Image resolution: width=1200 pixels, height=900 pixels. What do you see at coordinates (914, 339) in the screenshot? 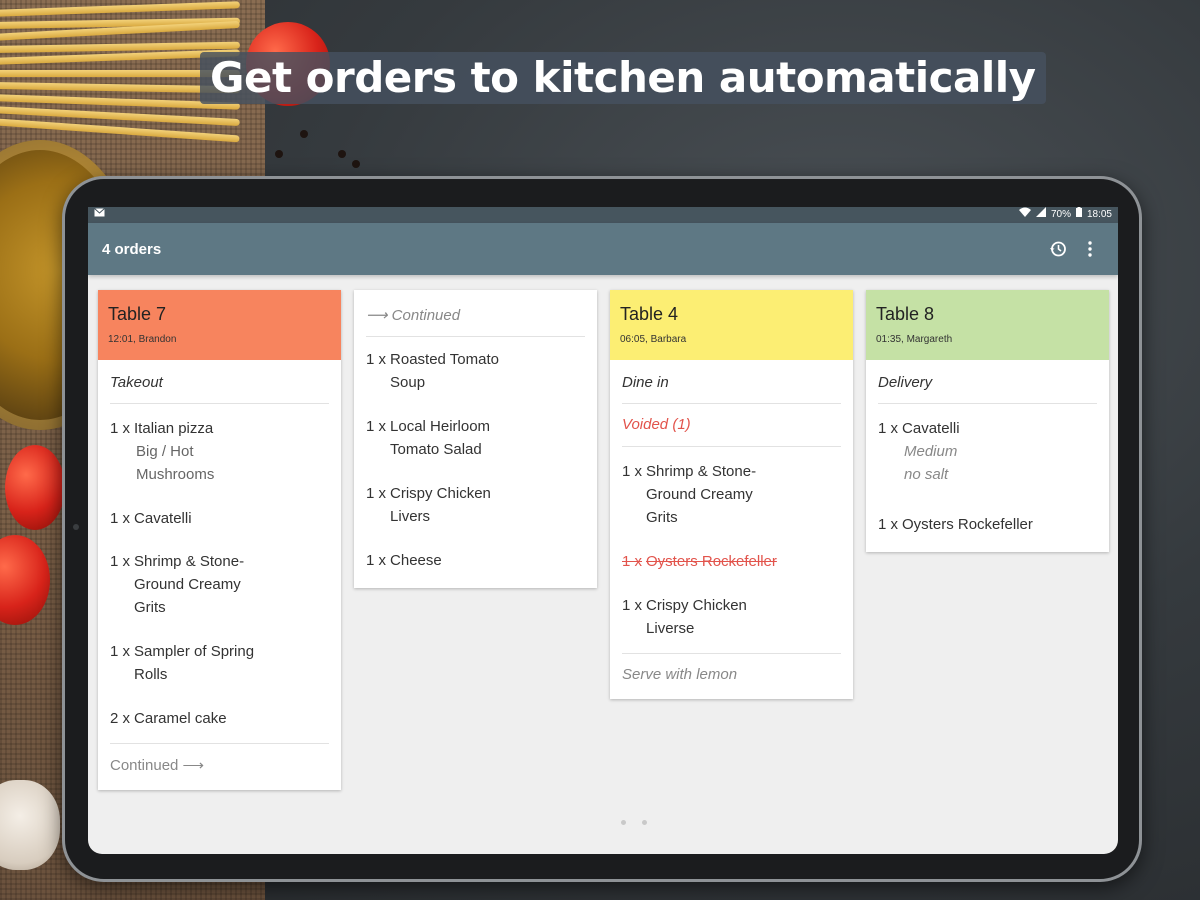
I see `order-meta: 01:35, Margareth` at bounding box center [914, 339].